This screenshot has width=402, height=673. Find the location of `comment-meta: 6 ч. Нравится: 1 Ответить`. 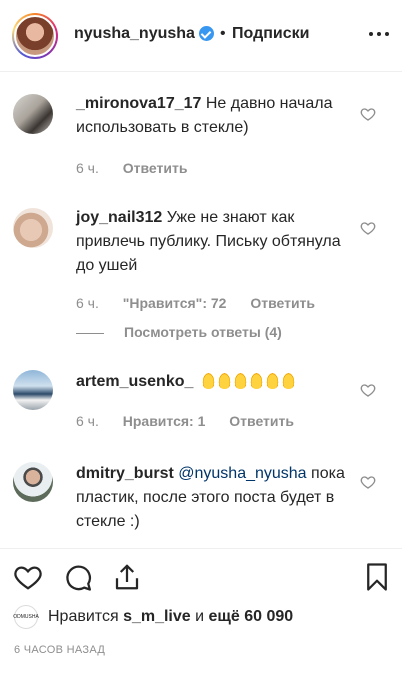

comment-meta: 6 ч. Нравится: 1 Ответить is located at coordinates (195, 421).